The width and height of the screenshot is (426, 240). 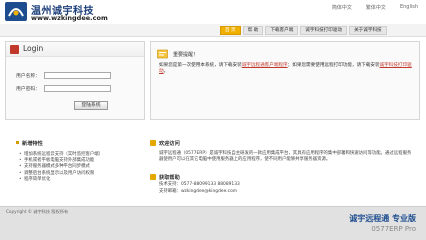 What do you see at coordinates (393, 229) in the screenshot?
I see `product-subtitle: 0577ERP Pro` at bounding box center [393, 229].